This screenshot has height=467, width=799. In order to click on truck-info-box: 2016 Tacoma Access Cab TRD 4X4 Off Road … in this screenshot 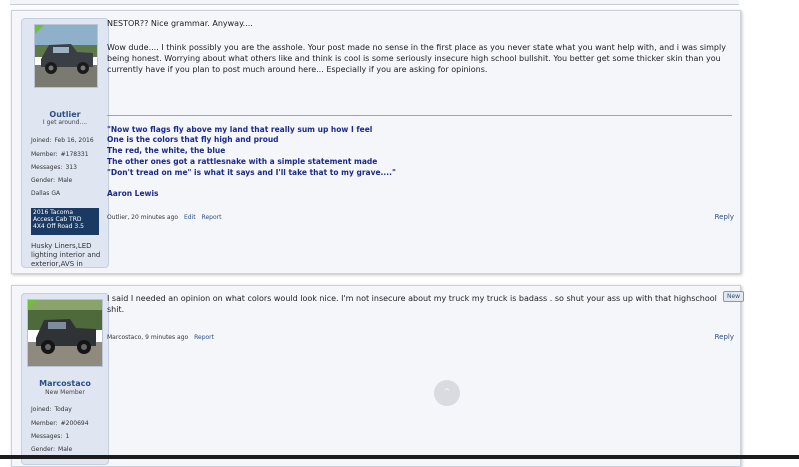, I will do `click(65, 221)`.